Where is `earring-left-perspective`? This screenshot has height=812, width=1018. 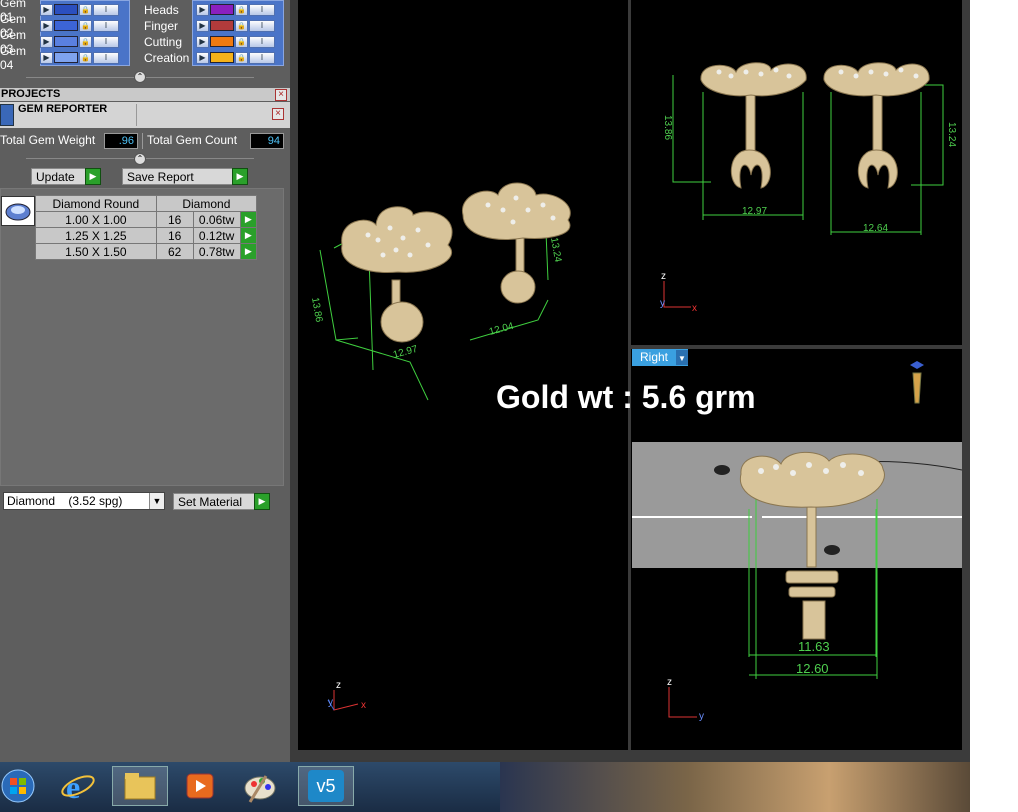
earring-left-perspective is located at coordinates (386, 303).